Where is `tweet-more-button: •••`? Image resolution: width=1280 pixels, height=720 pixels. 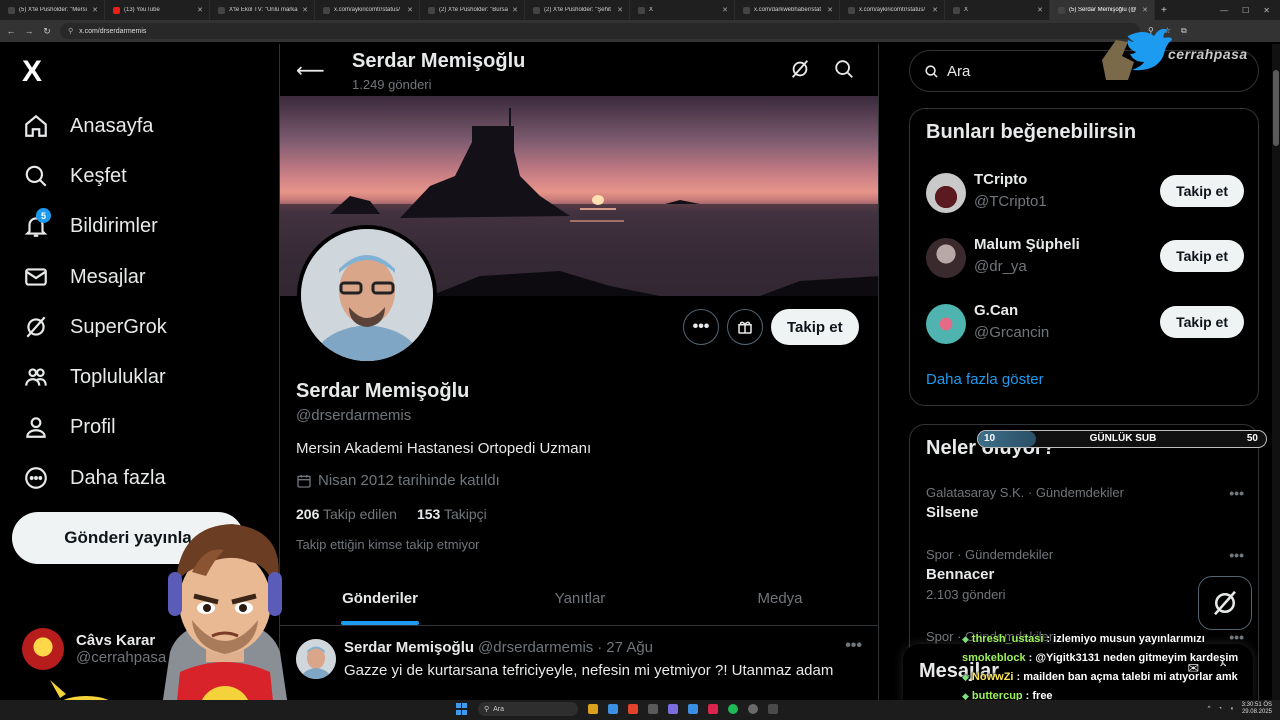 tweet-more-button: ••• is located at coordinates (853, 646).